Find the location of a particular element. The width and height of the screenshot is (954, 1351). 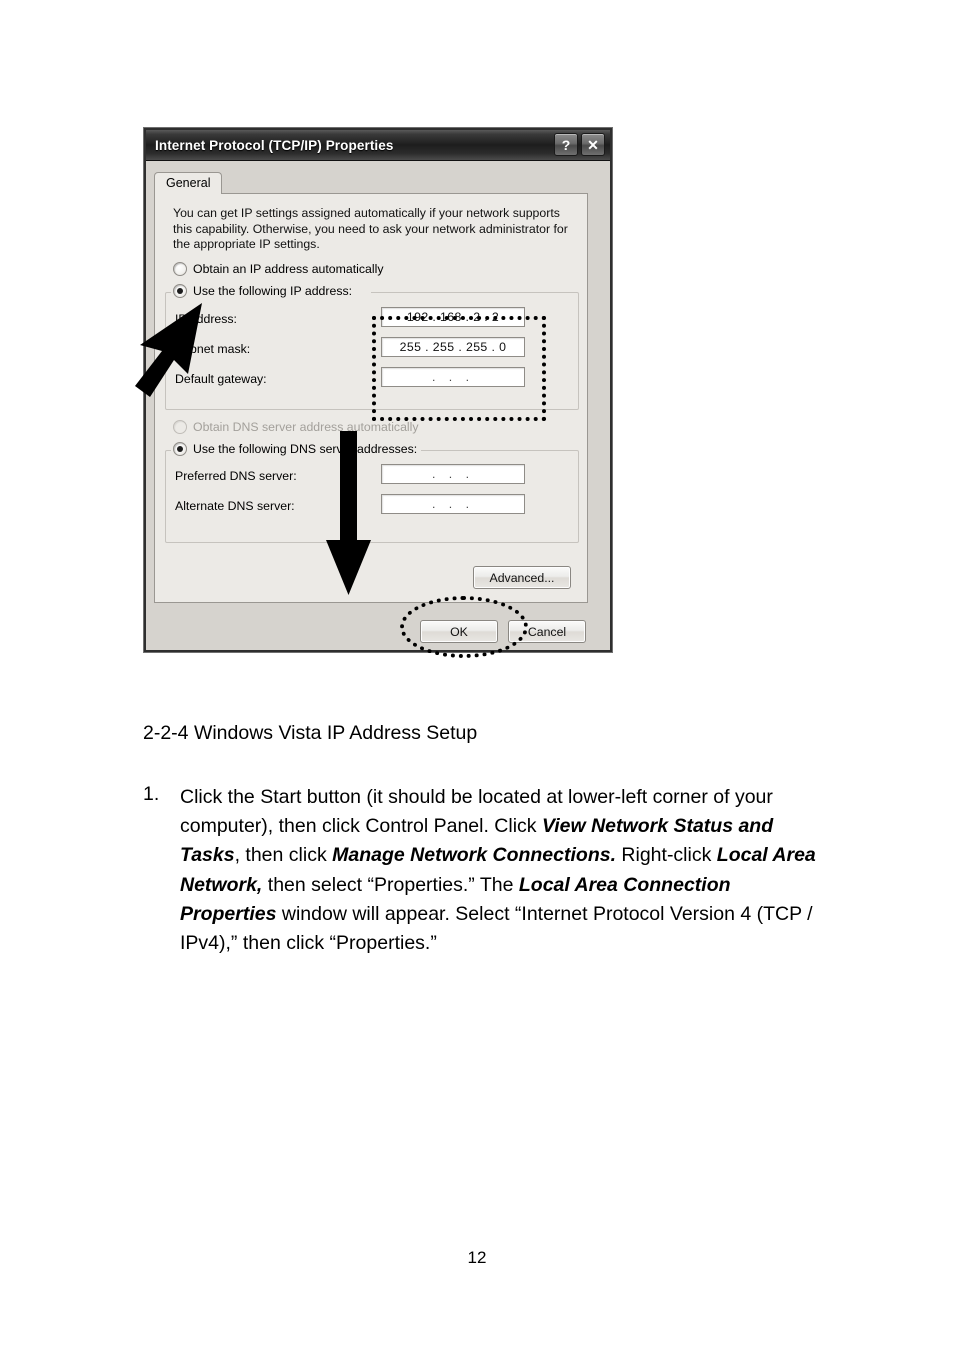

radio-obtain-dns-automatically: Obtain DNS server address automatically is located at coordinates (296, 427).